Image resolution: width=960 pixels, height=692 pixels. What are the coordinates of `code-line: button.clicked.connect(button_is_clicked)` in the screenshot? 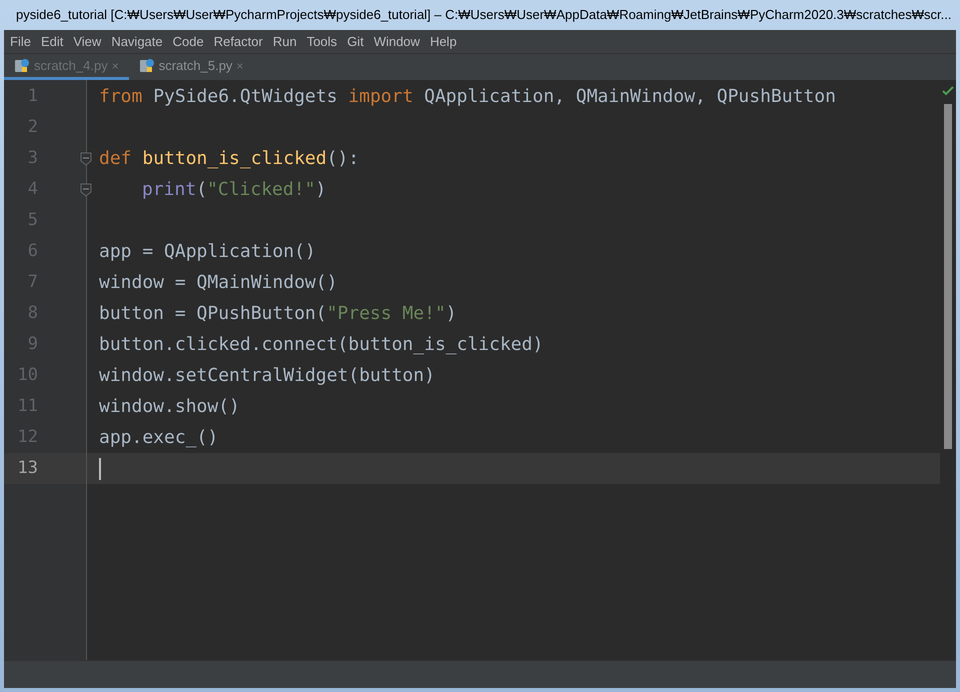 It's located at (321, 345).